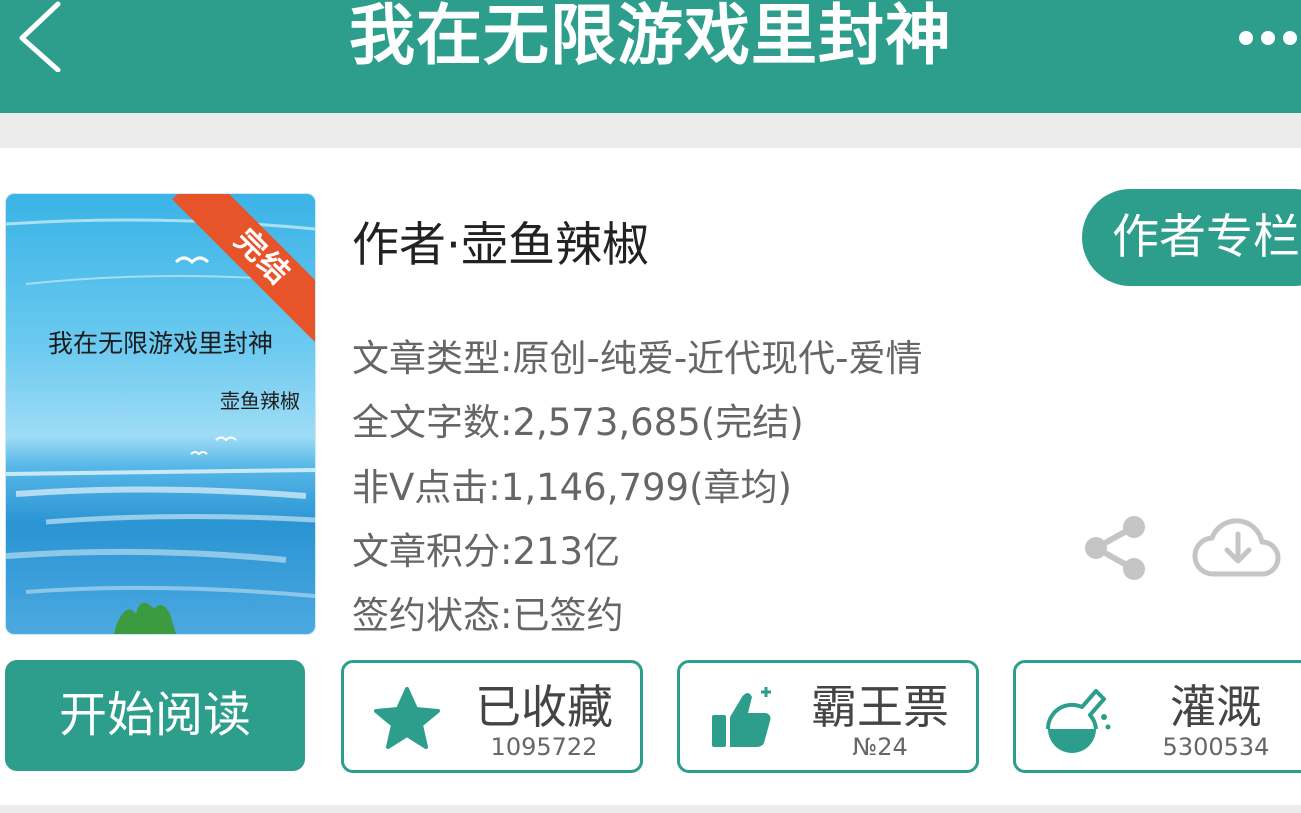  I want to click on star-icon, so click(407, 718).